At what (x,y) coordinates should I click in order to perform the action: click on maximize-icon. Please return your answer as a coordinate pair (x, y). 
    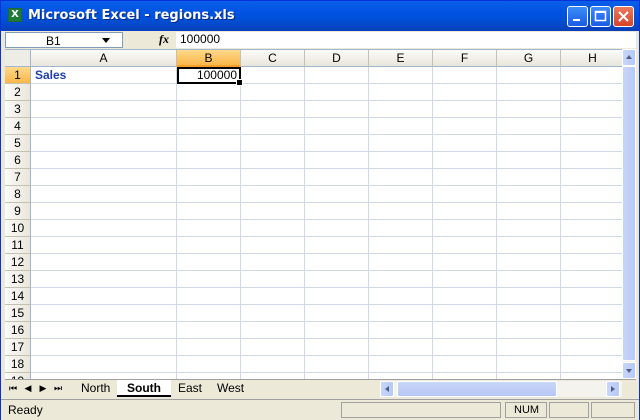
    Looking at the image, I should click on (600, 16).